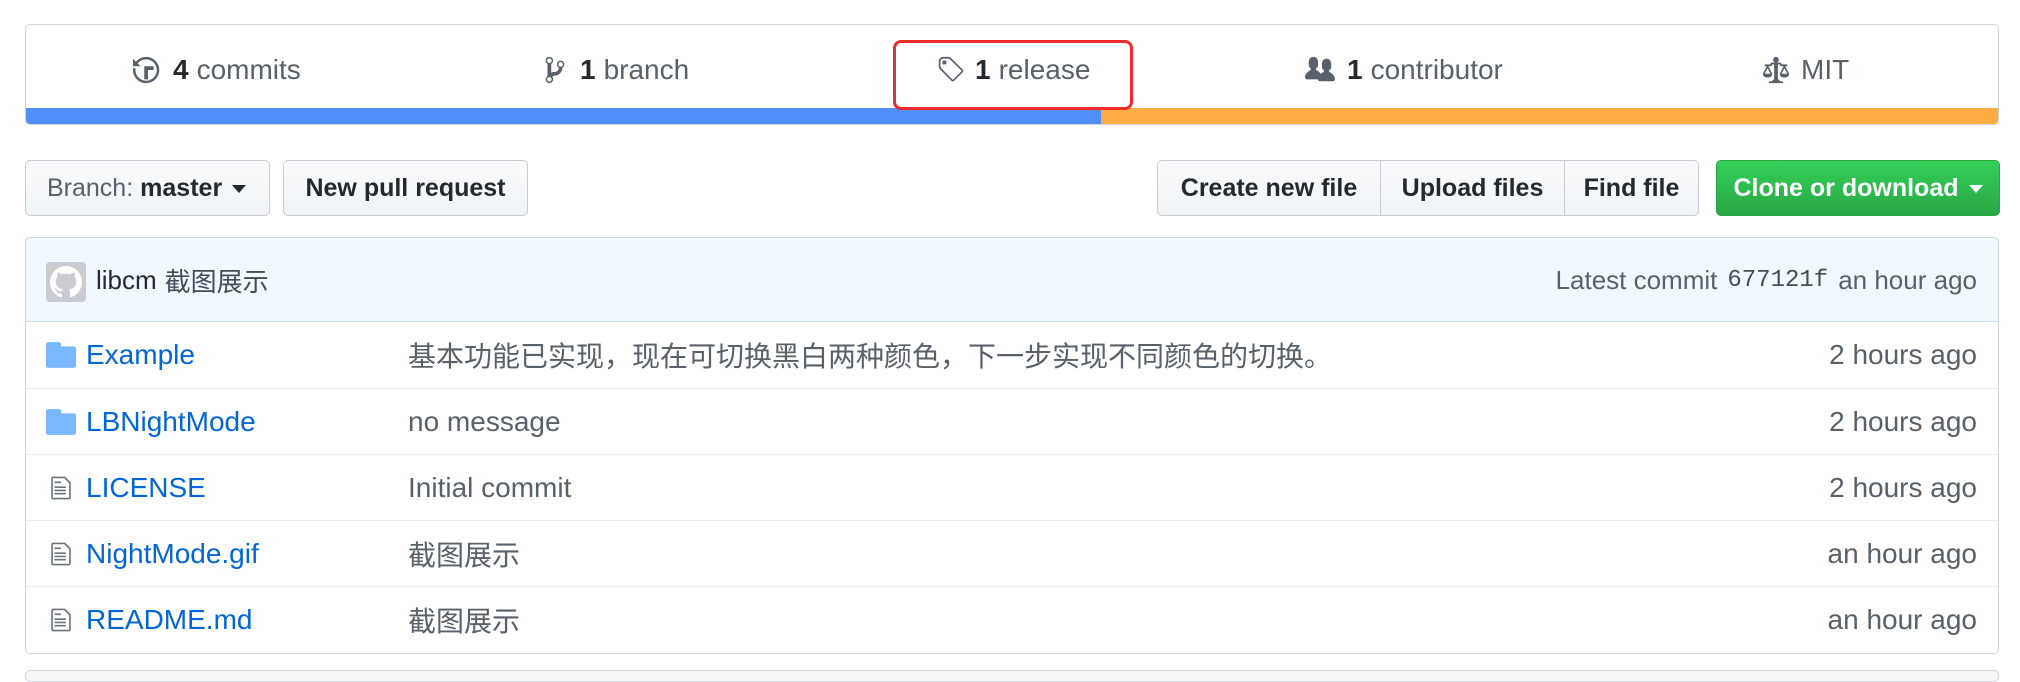 The height and width of the screenshot is (682, 2020). What do you see at coordinates (1012, 487) in the screenshot?
I see `table-row: LICENSE Initial commit 2 hours ago` at bounding box center [1012, 487].